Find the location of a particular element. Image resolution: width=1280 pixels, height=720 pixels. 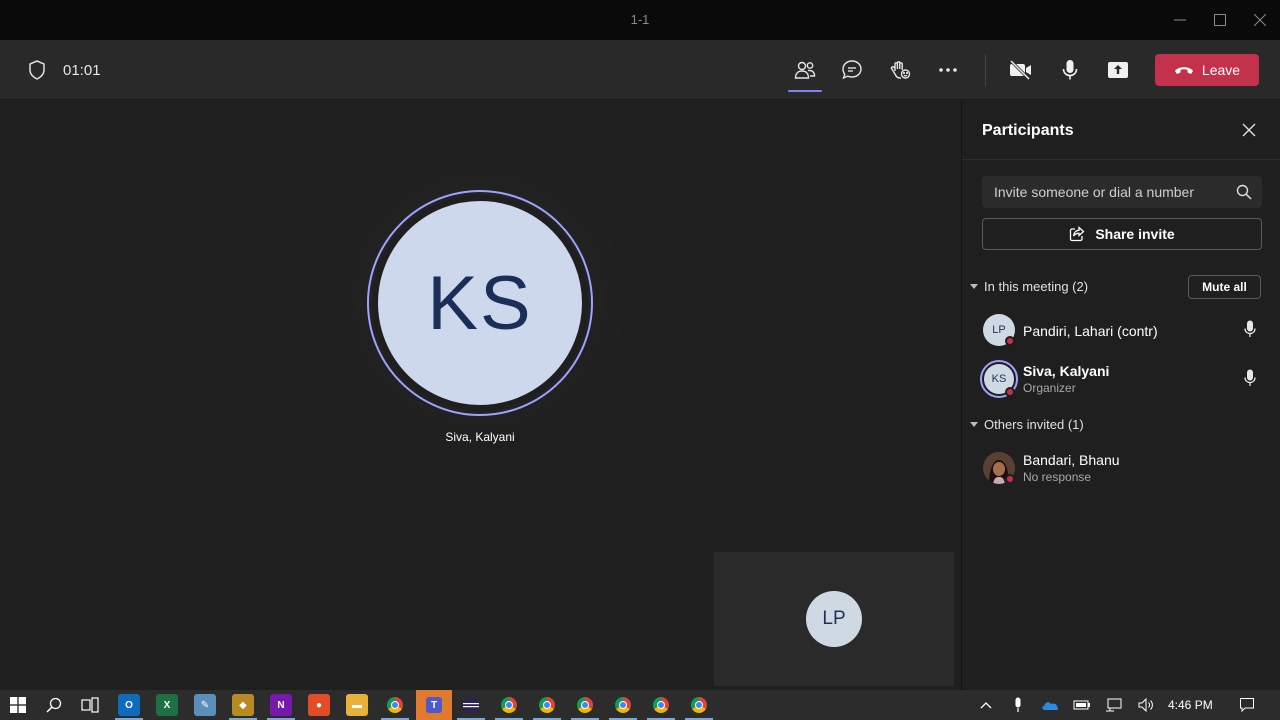

close-panel-button is located at coordinates (1249, 130).